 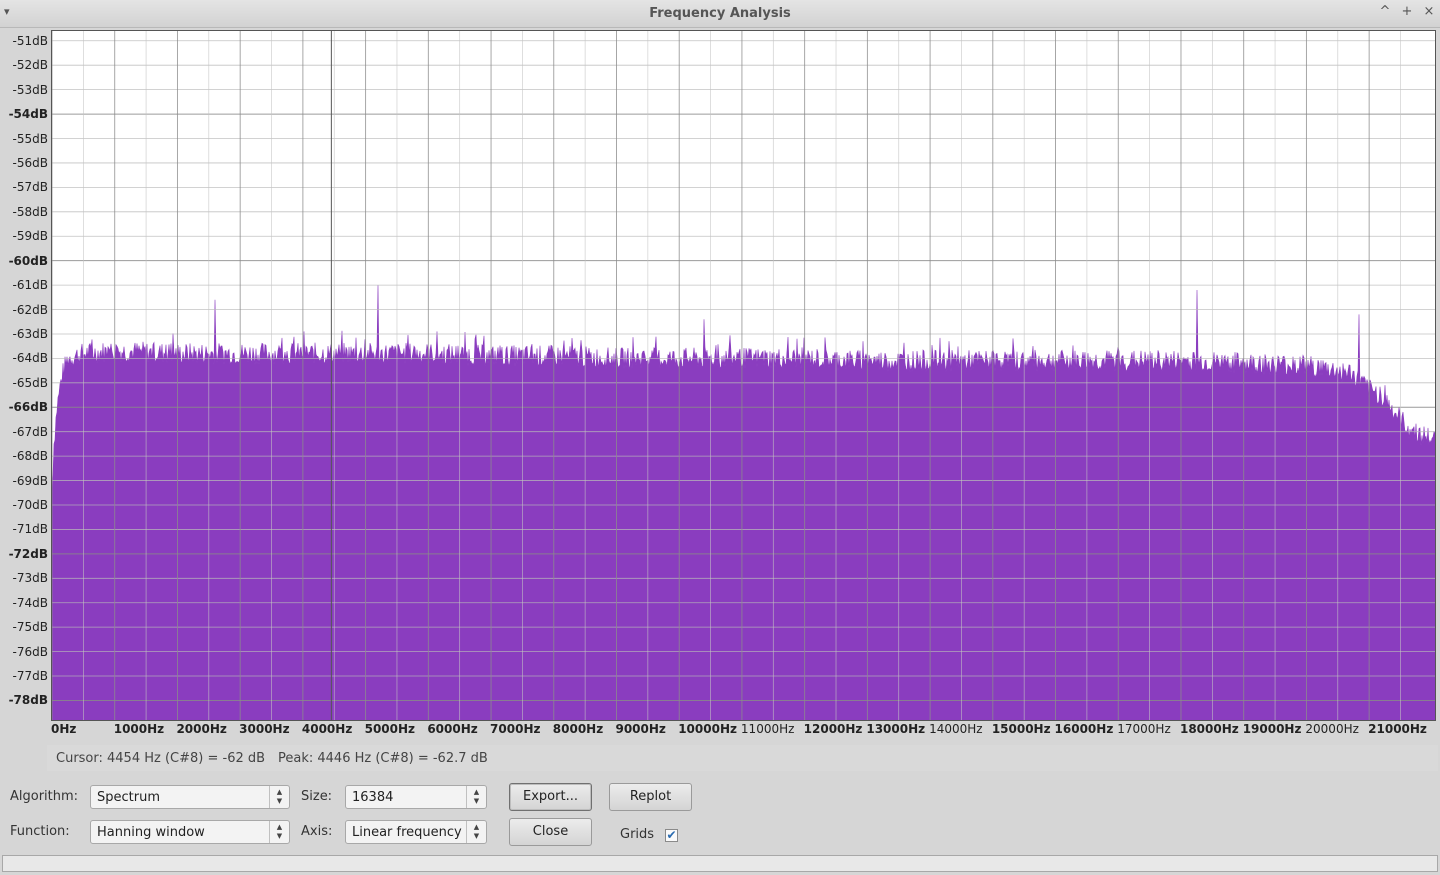 What do you see at coordinates (383, 758) in the screenshot?
I see `peak-readout: Peak: 4446 Hz (C#8) = -62.7 dB` at bounding box center [383, 758].